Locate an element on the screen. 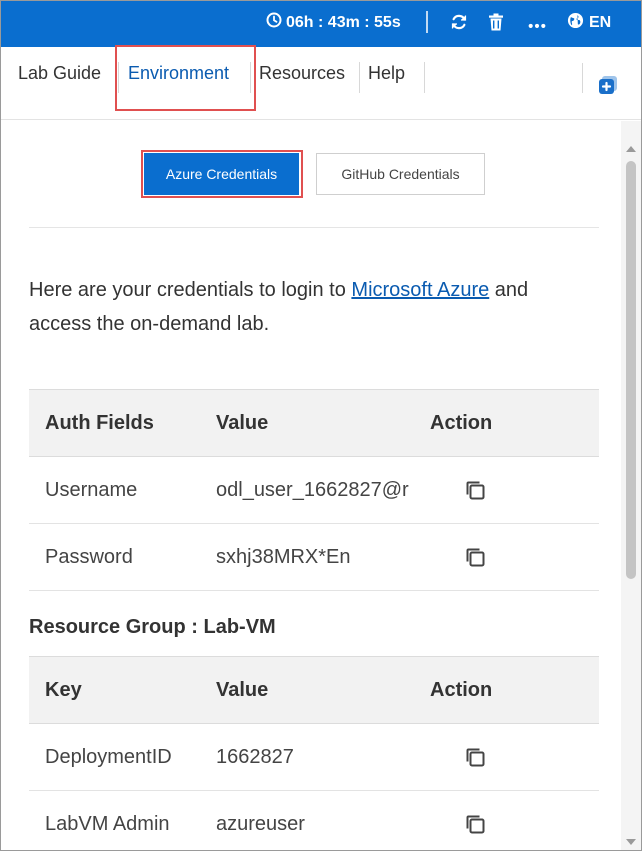 The width and height of the screenshot is (642, 851). add-window-icon is located at coordinates (608, 85).